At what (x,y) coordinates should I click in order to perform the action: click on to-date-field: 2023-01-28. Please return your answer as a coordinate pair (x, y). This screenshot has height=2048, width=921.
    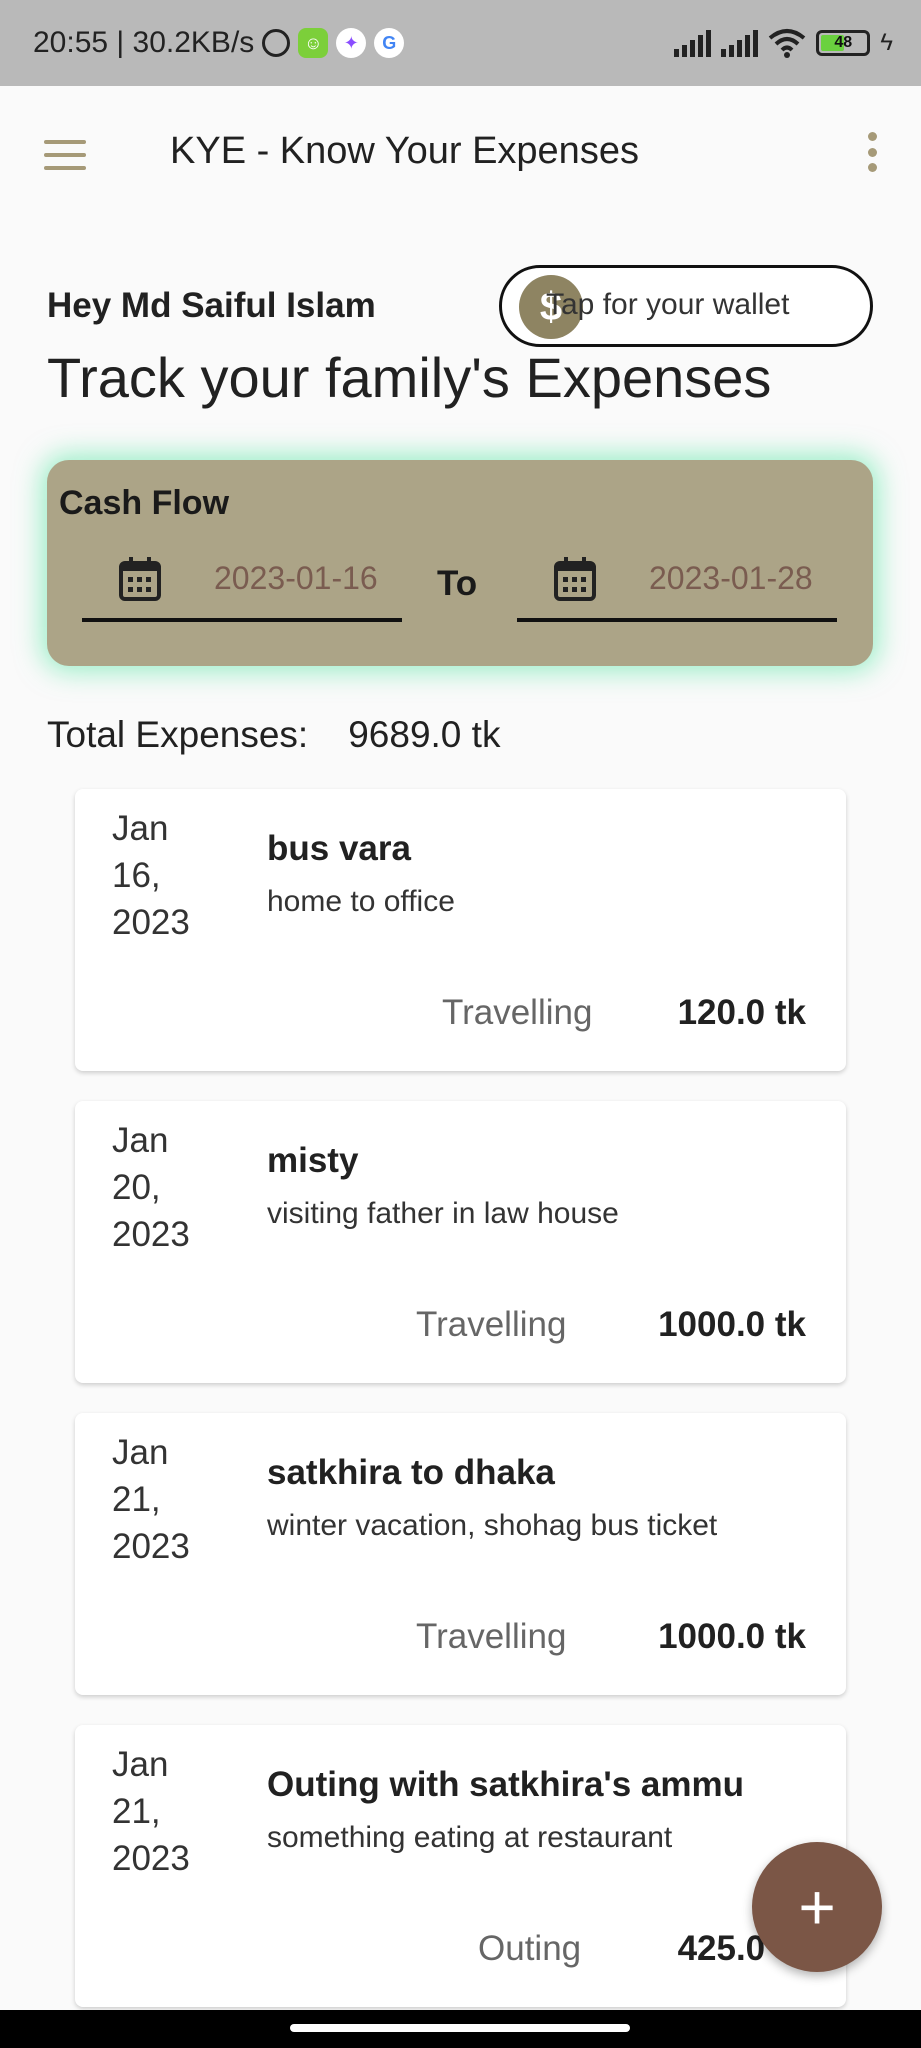
    Looking at the image, I should click on (677, 589).